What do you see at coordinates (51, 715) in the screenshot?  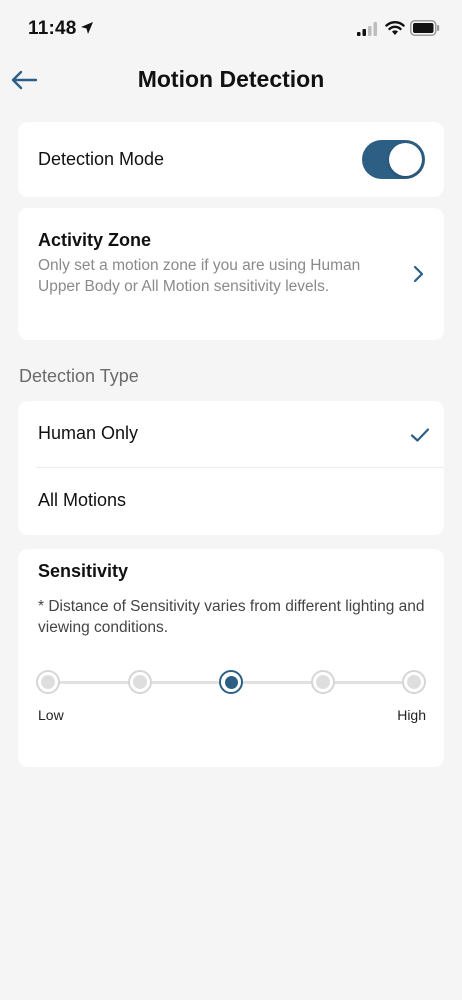 I see `sensitivity-low-label: Low` at bounding box center [51, 715].